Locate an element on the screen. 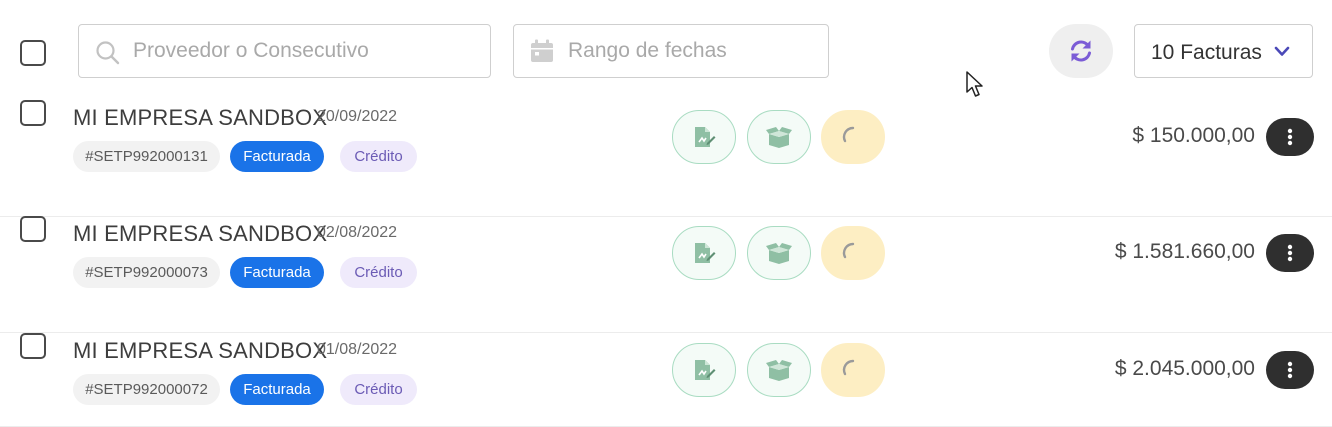 Image resolution: width=1332 pixels, height=427 pixels. refresh-icon is located at coordinates (1081, 51).